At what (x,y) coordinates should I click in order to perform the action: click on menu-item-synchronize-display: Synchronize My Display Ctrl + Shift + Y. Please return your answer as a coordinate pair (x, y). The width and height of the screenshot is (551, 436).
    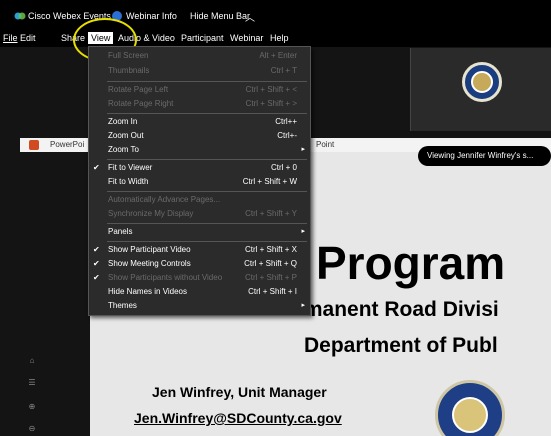
    Looking at the image, I should click on (202, 213).